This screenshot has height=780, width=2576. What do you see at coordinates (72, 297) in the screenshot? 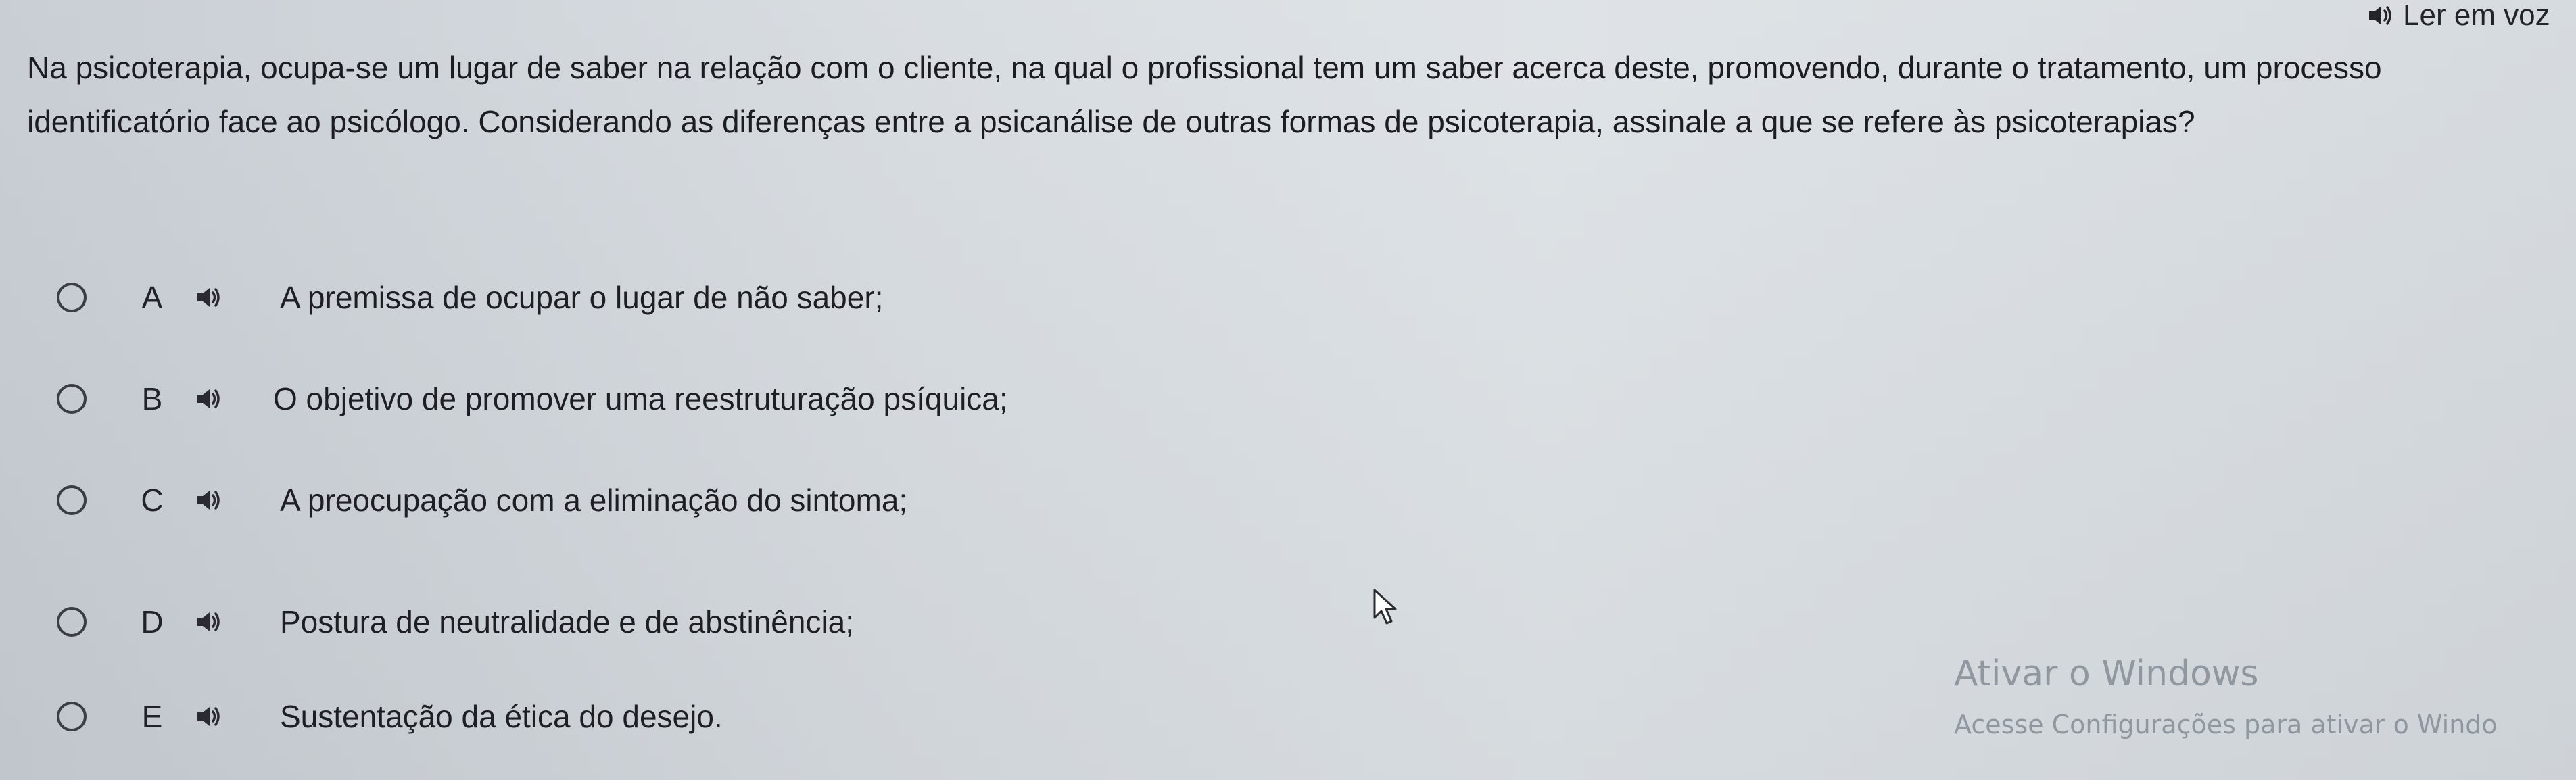
I see `radio-button-a` at bounding box center [72, 297].